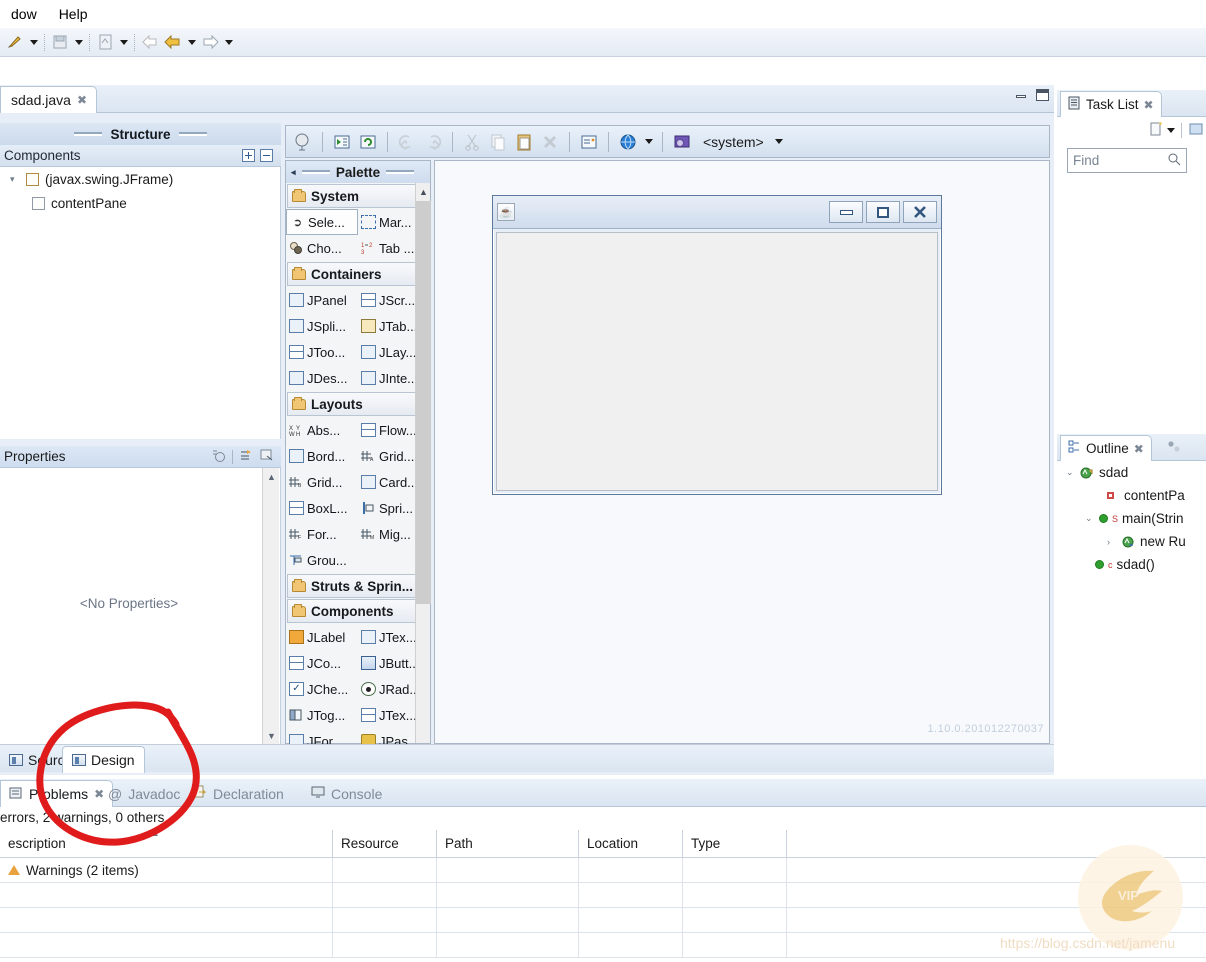 This screenshot has width=1206, height=962. Describe the element at coordinates (353, 404) in the screenshot. I see `palette-category-layouts: Layouts` at that location.